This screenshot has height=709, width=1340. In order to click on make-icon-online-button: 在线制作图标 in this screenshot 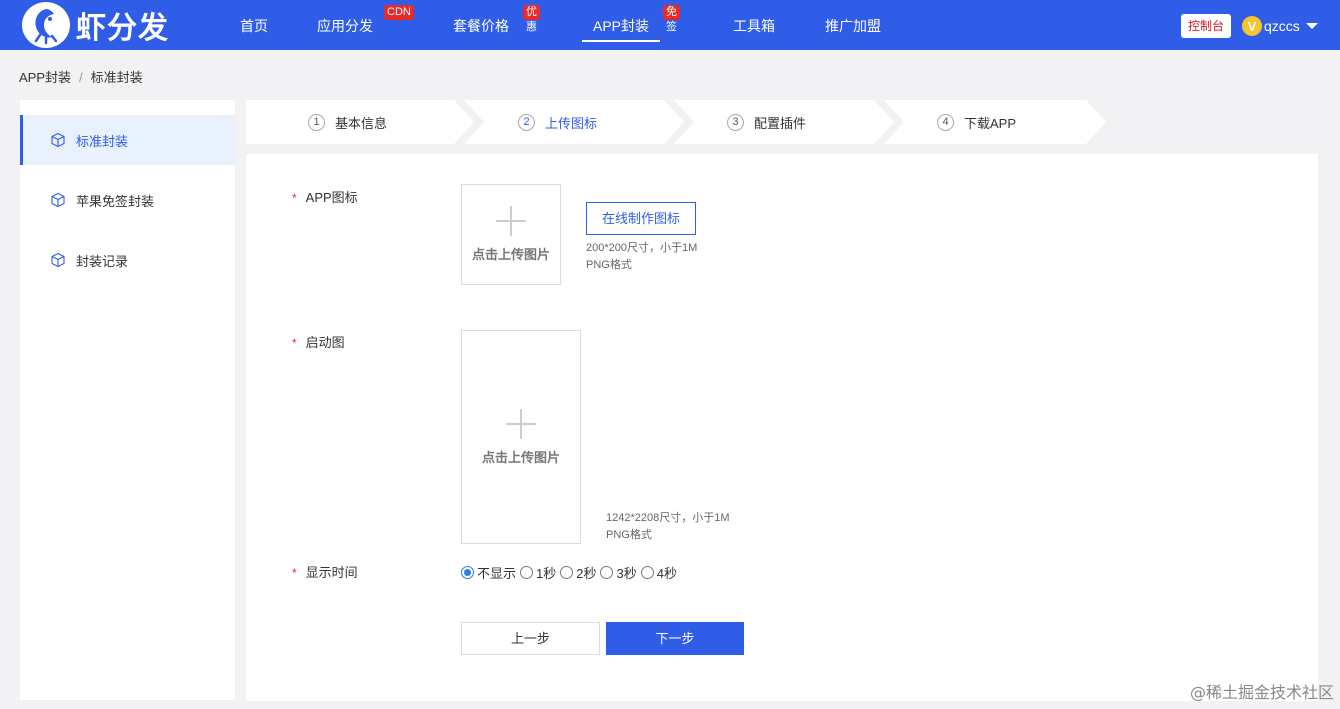, I will do `click(641, 218)`.